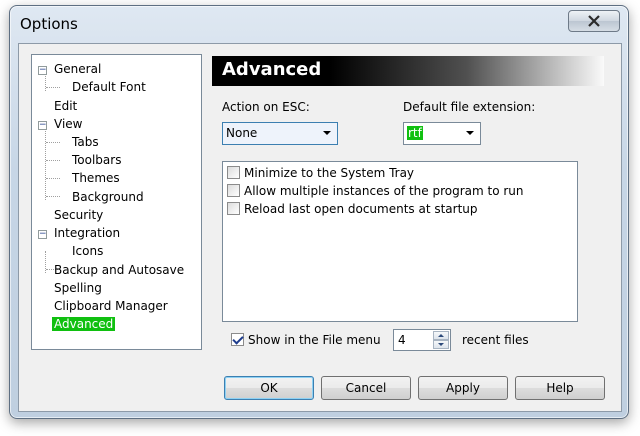  What do you see at coordinates (42, 70) in the screenshot?
I see `collapse-general-icon: −` at bounding box center [42, 70].